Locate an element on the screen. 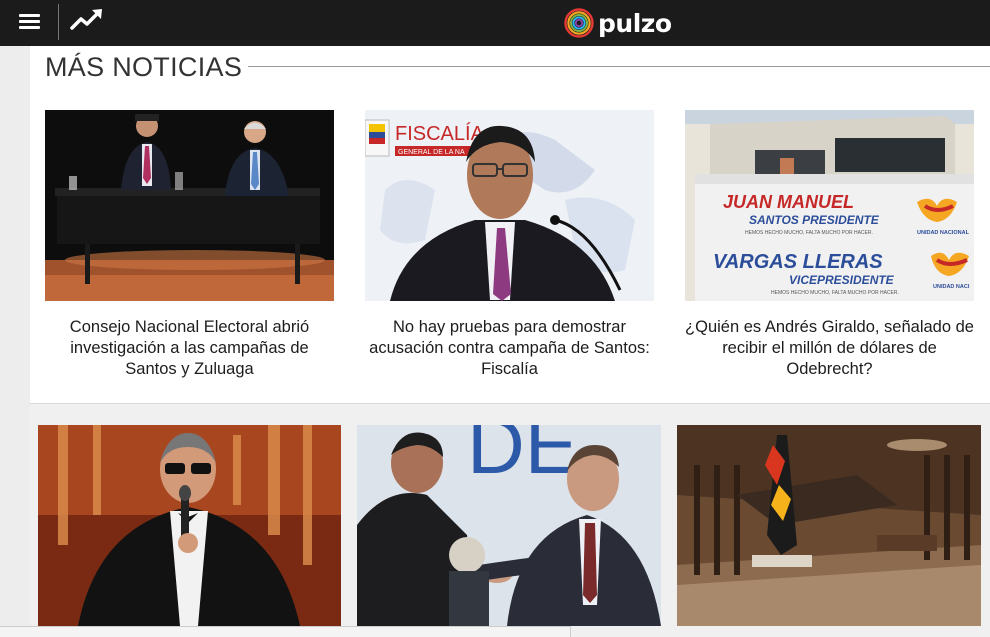 Image resolution: width=990 pixels, height=637 pixels. banner-line-5: VICEPRESIDENTE is located at coordinates (842, 280).